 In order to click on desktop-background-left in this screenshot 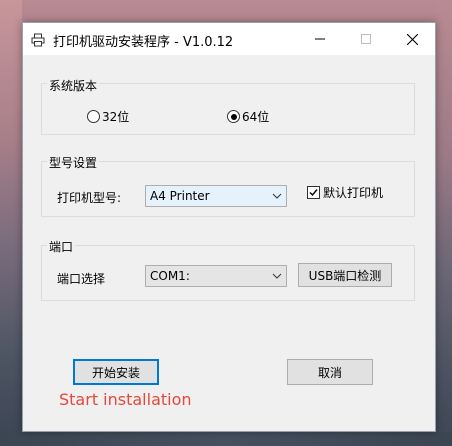, I will do `click(11, 223)`.